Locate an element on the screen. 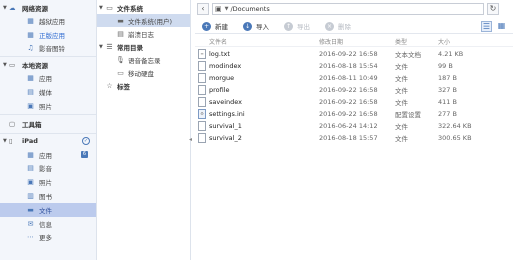 This screenshot has height=260, width=513. device-icon: ▣ is located at coordinates (218, 9).